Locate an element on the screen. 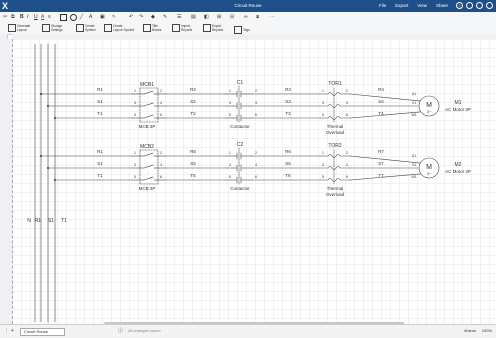  svg-text: V1 is located at coordinates (414, 165).